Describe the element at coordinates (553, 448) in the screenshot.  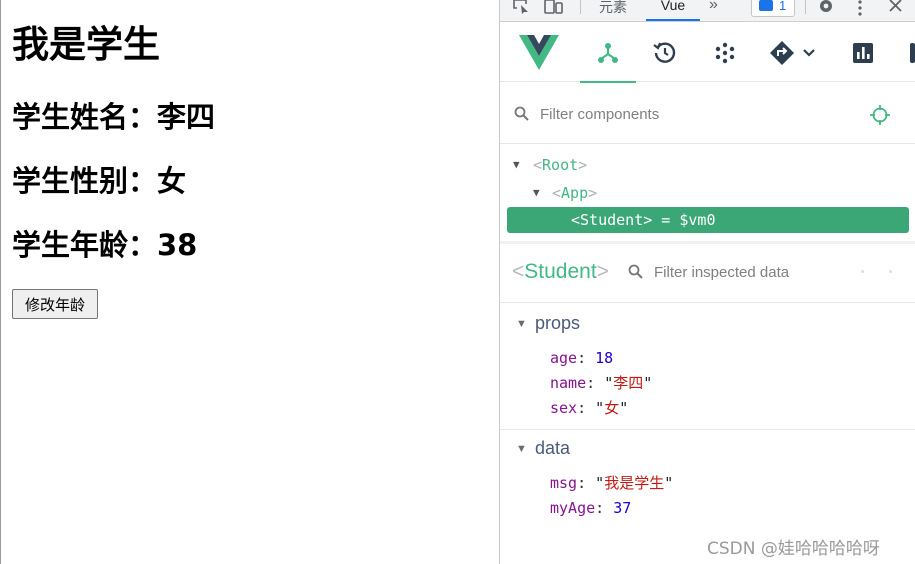
I see `data-section-title: data` at that location.